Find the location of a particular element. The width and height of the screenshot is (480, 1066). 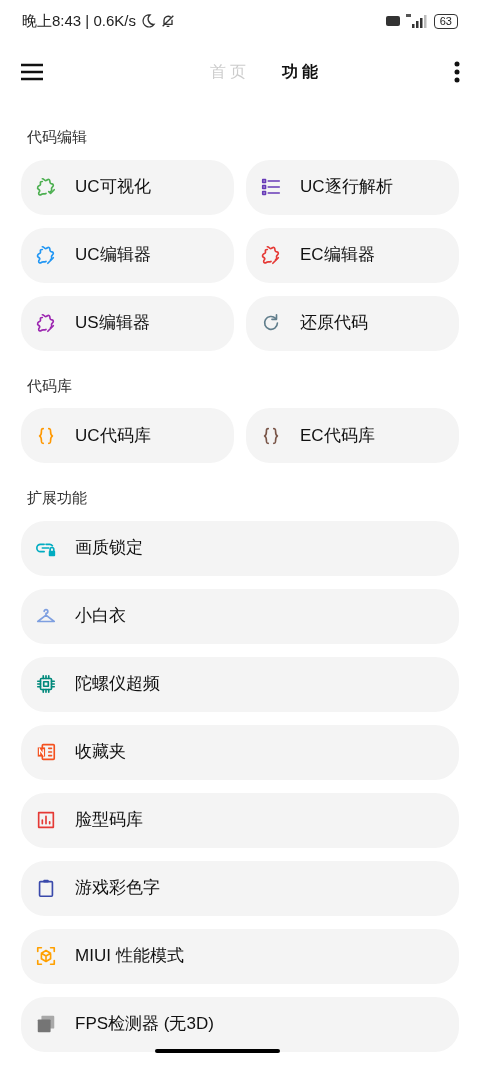

section-title: 代码库 is located at coordinates (49, 385).